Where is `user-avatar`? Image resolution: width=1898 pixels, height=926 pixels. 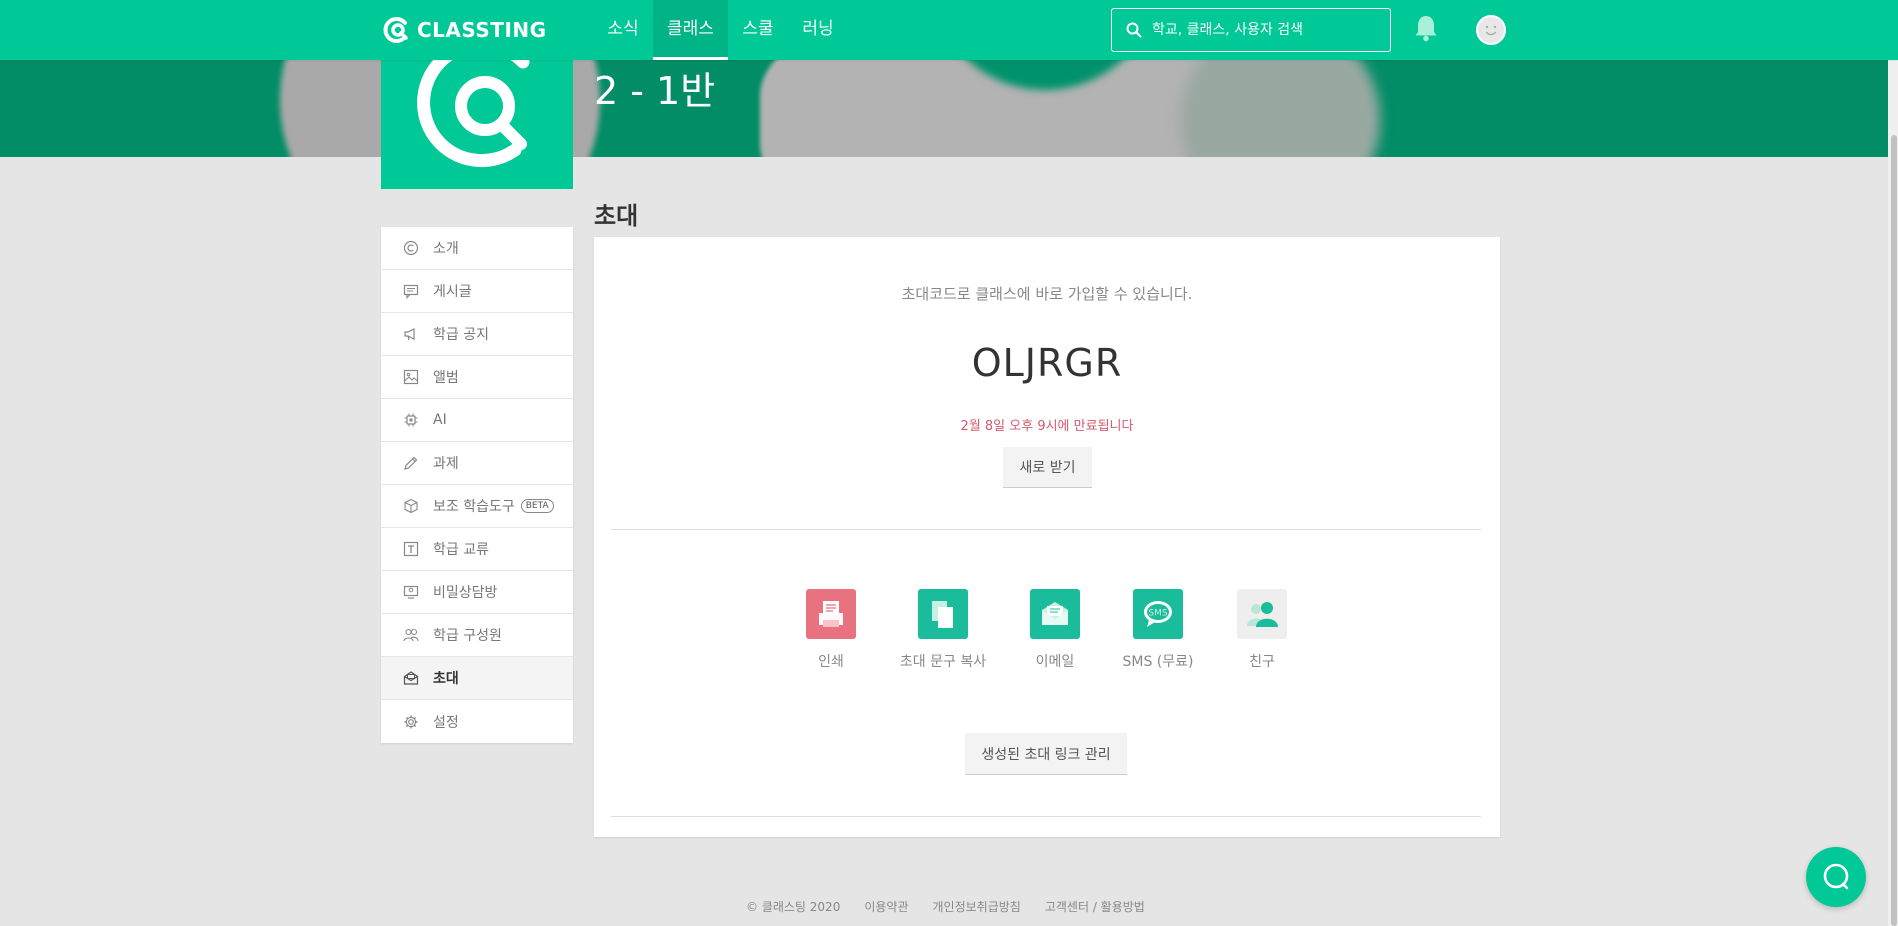 user-avatar is located at coordinates (1491, 30).